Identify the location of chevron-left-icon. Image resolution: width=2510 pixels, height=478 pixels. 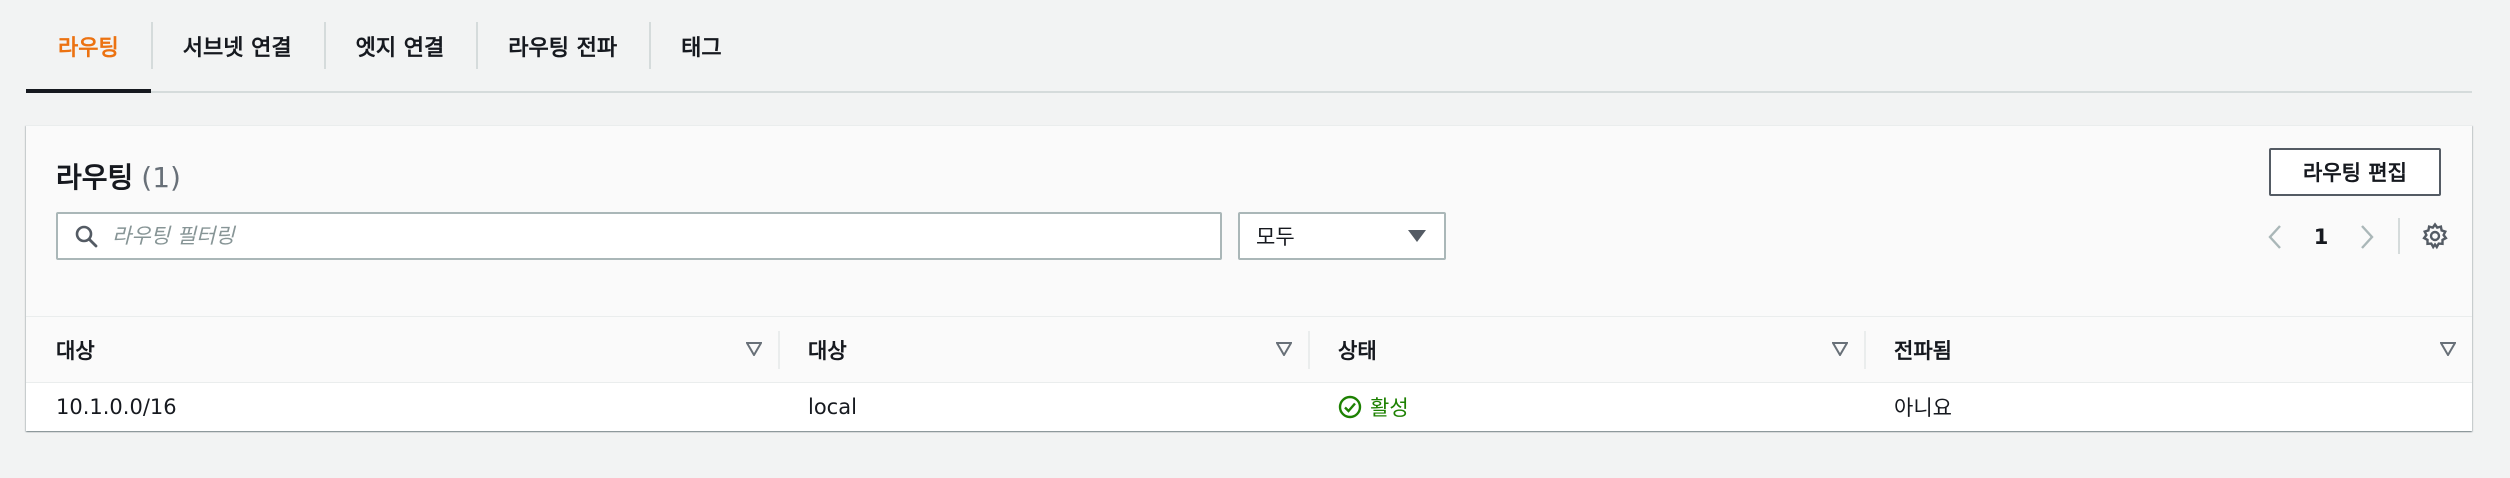
(2275, 237).